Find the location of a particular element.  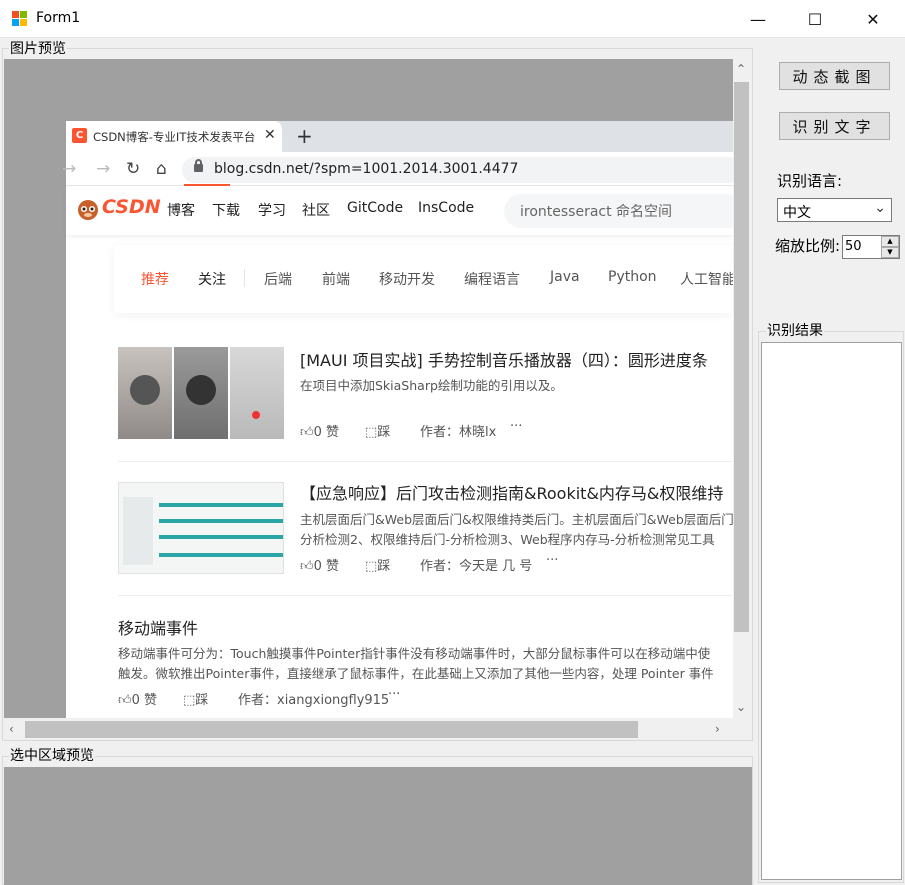

article-author: 作者：xiangxiongfly915 is located at coordinates (314, 700).